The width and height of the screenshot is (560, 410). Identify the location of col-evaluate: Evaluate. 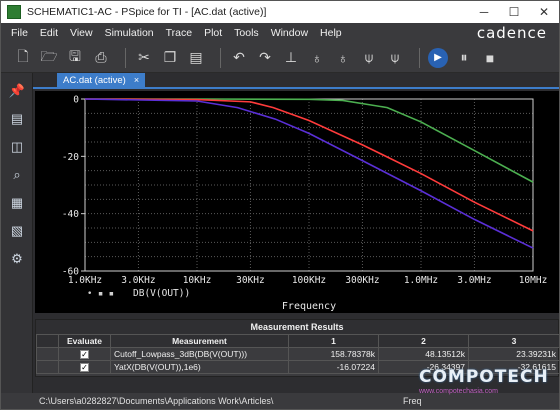
(84, 341).